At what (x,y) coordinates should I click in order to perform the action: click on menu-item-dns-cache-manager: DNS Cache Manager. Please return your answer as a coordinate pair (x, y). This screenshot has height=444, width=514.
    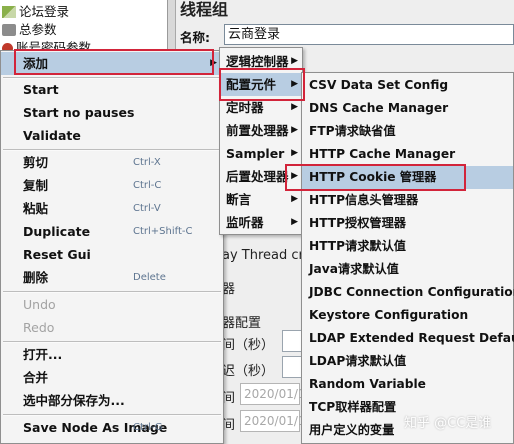
    Looking at the image, I should click on (407, 108).